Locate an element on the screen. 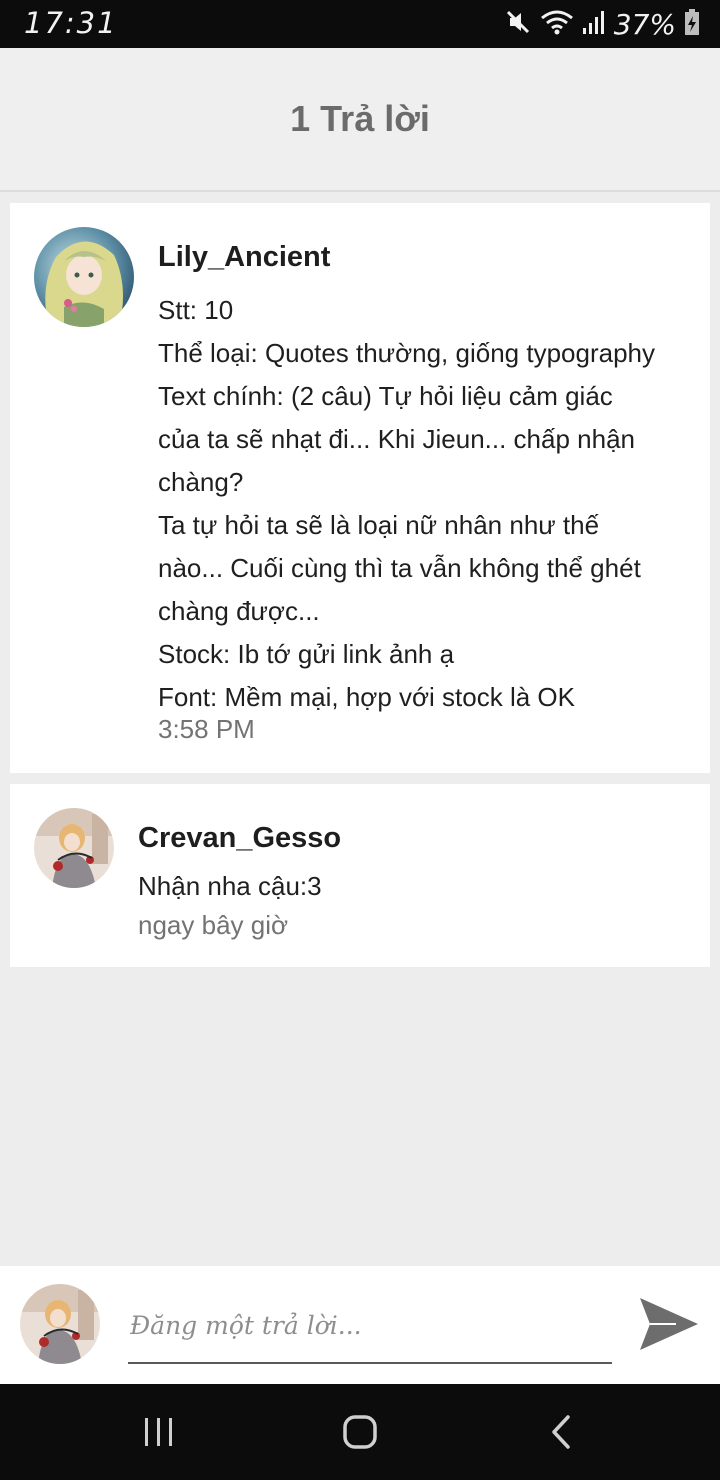 This screenshot has width=720, height=1480. home-button is located at coordinates (360, 1432).